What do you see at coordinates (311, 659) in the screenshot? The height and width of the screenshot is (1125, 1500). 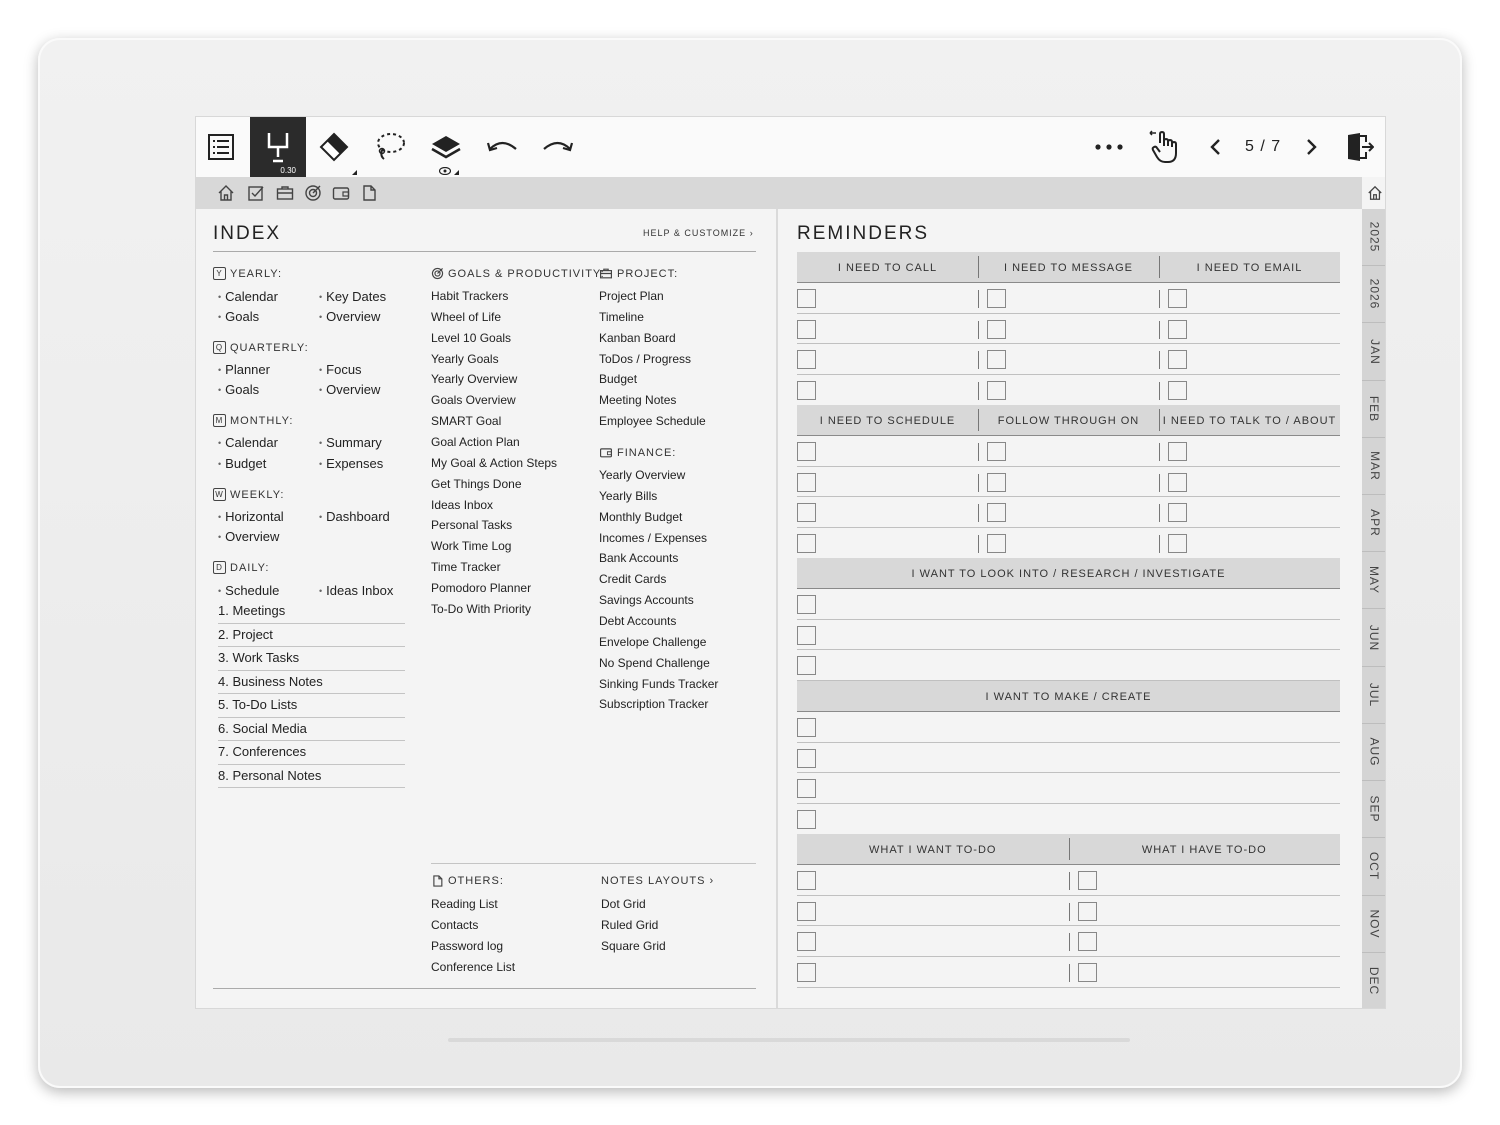 I see `daily-numbered-link: 3. Work Tasks` at bounding box center [311, 659].